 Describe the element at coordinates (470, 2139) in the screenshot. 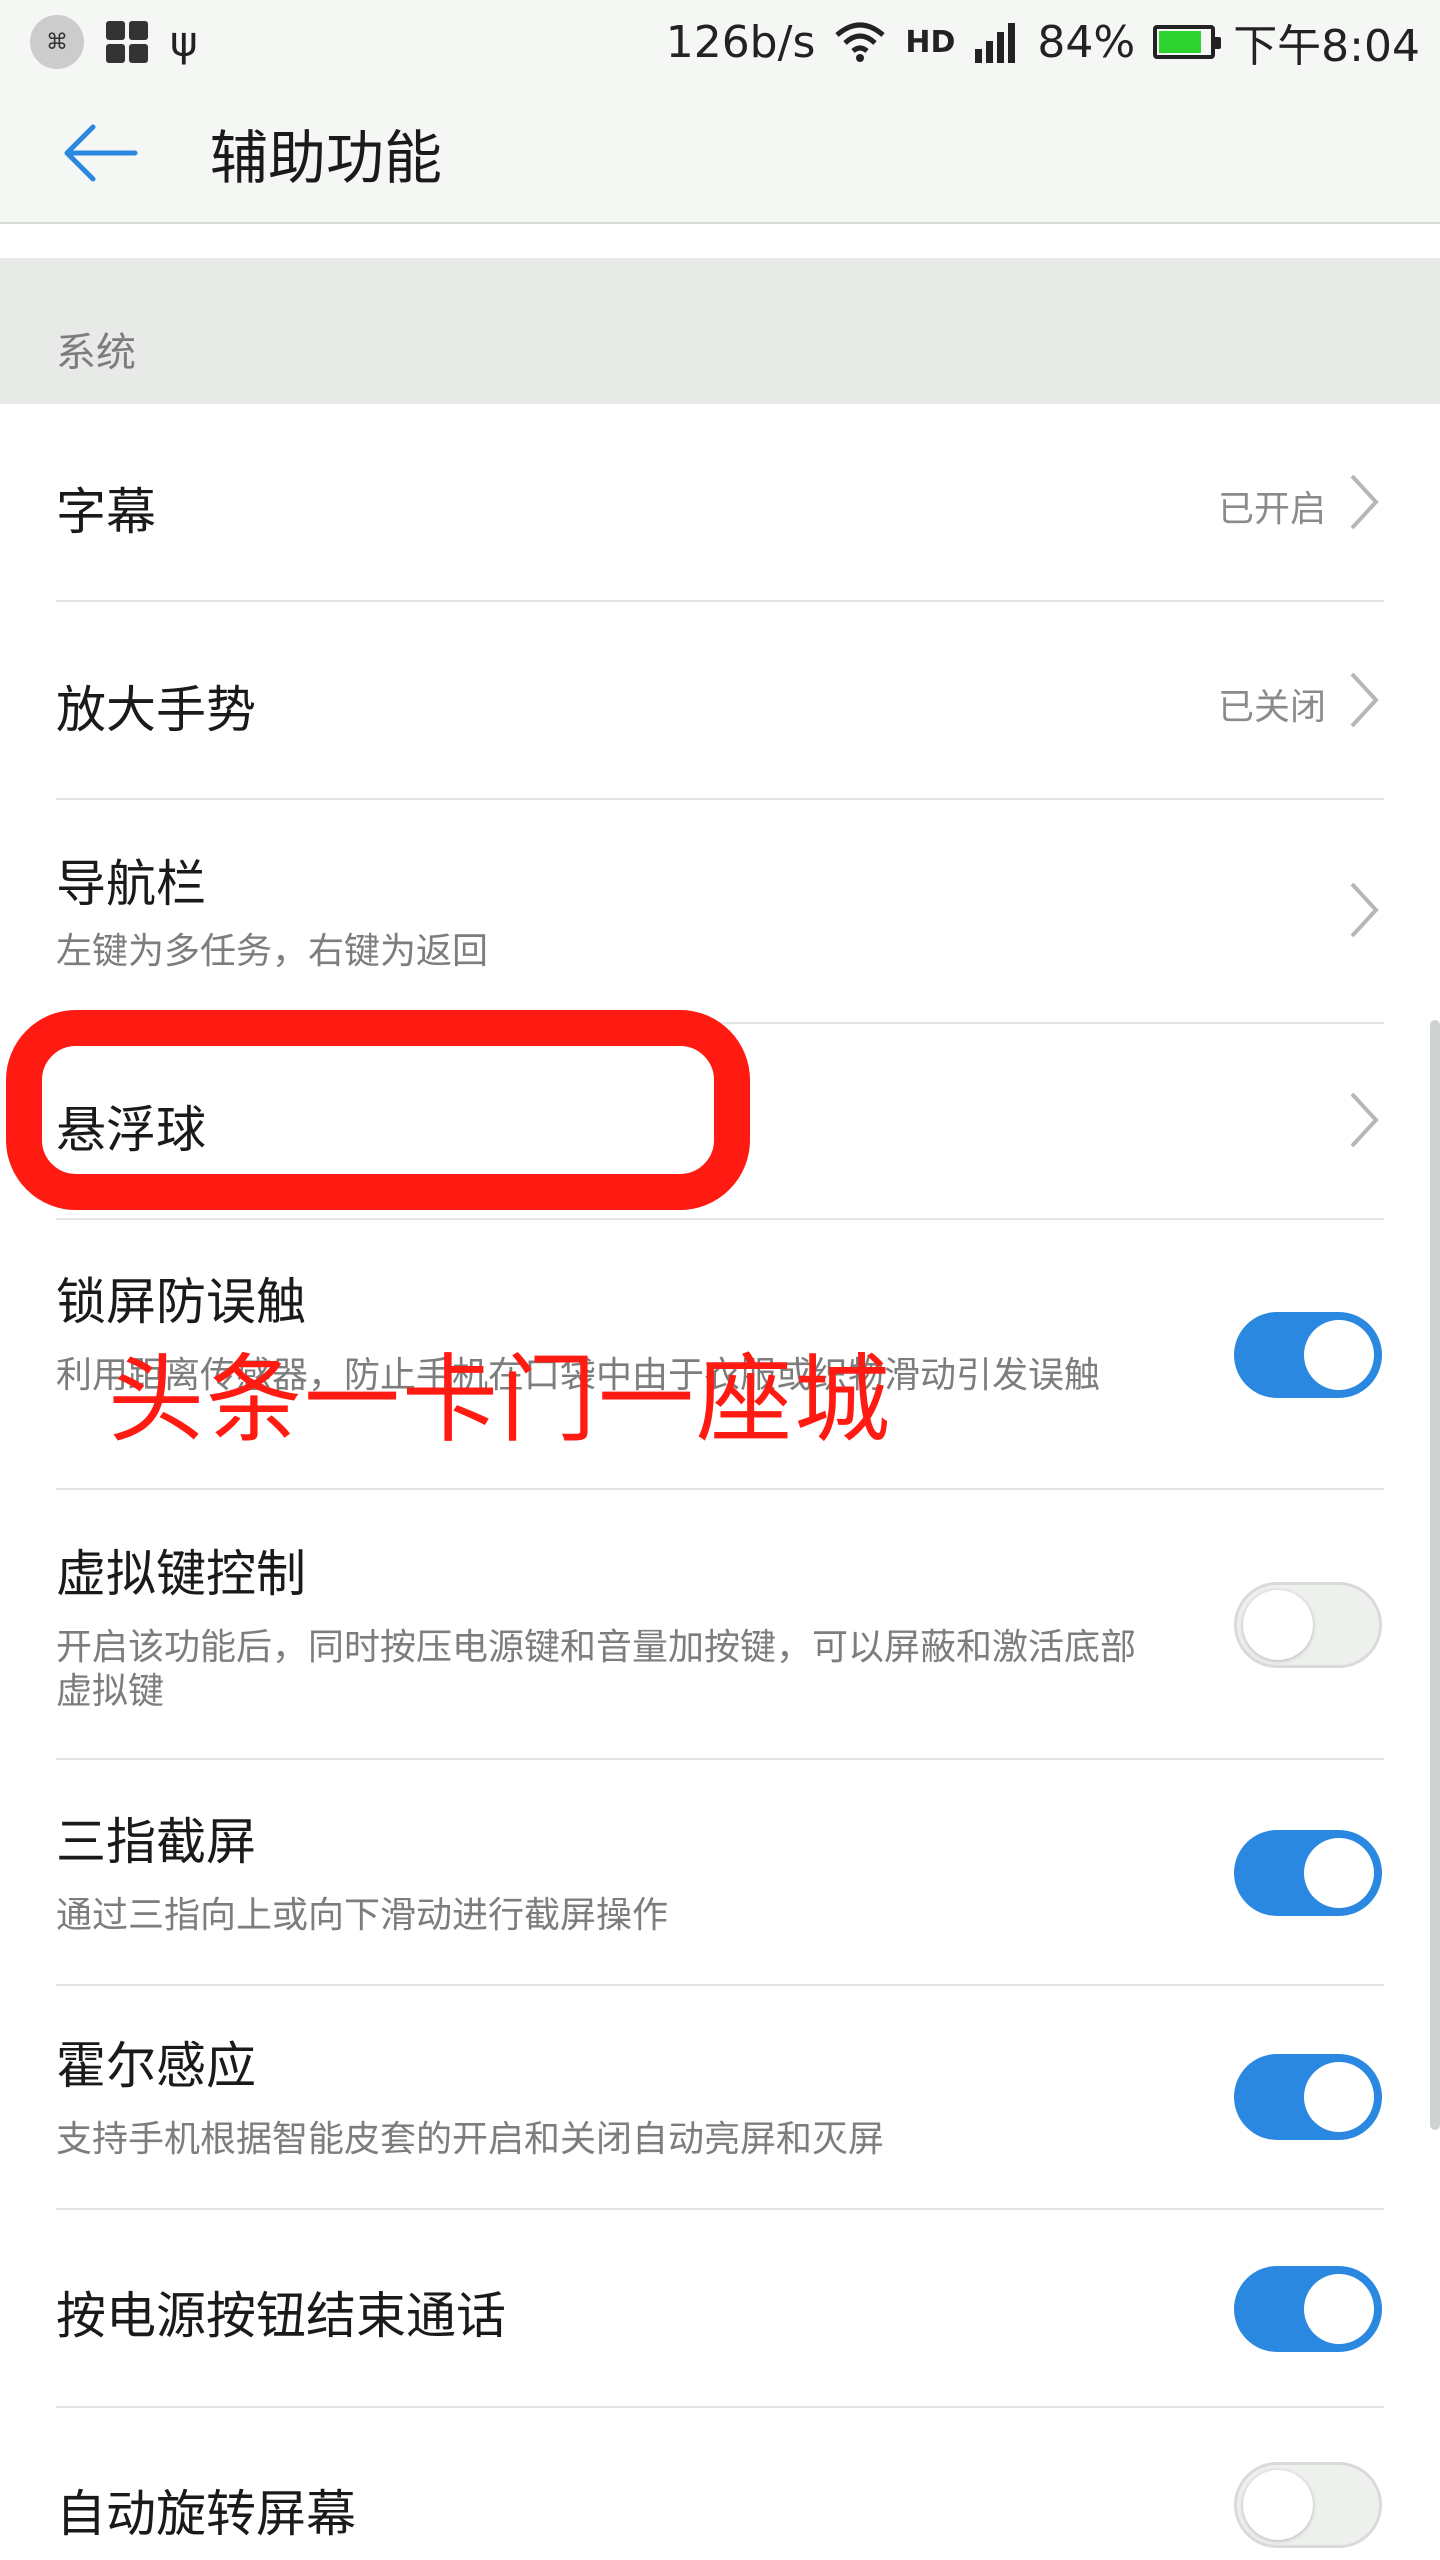

I see `setting-subtitle: 支持手机根据智能皮套的开启和关闭自动亮屏和灭屏` at that location.